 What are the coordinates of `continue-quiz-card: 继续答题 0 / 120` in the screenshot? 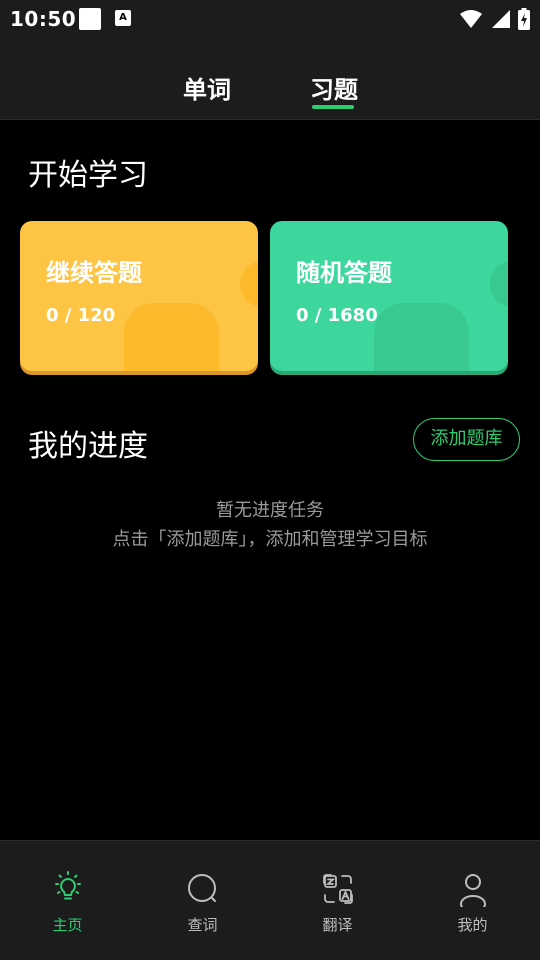 It's located at (139, 296).